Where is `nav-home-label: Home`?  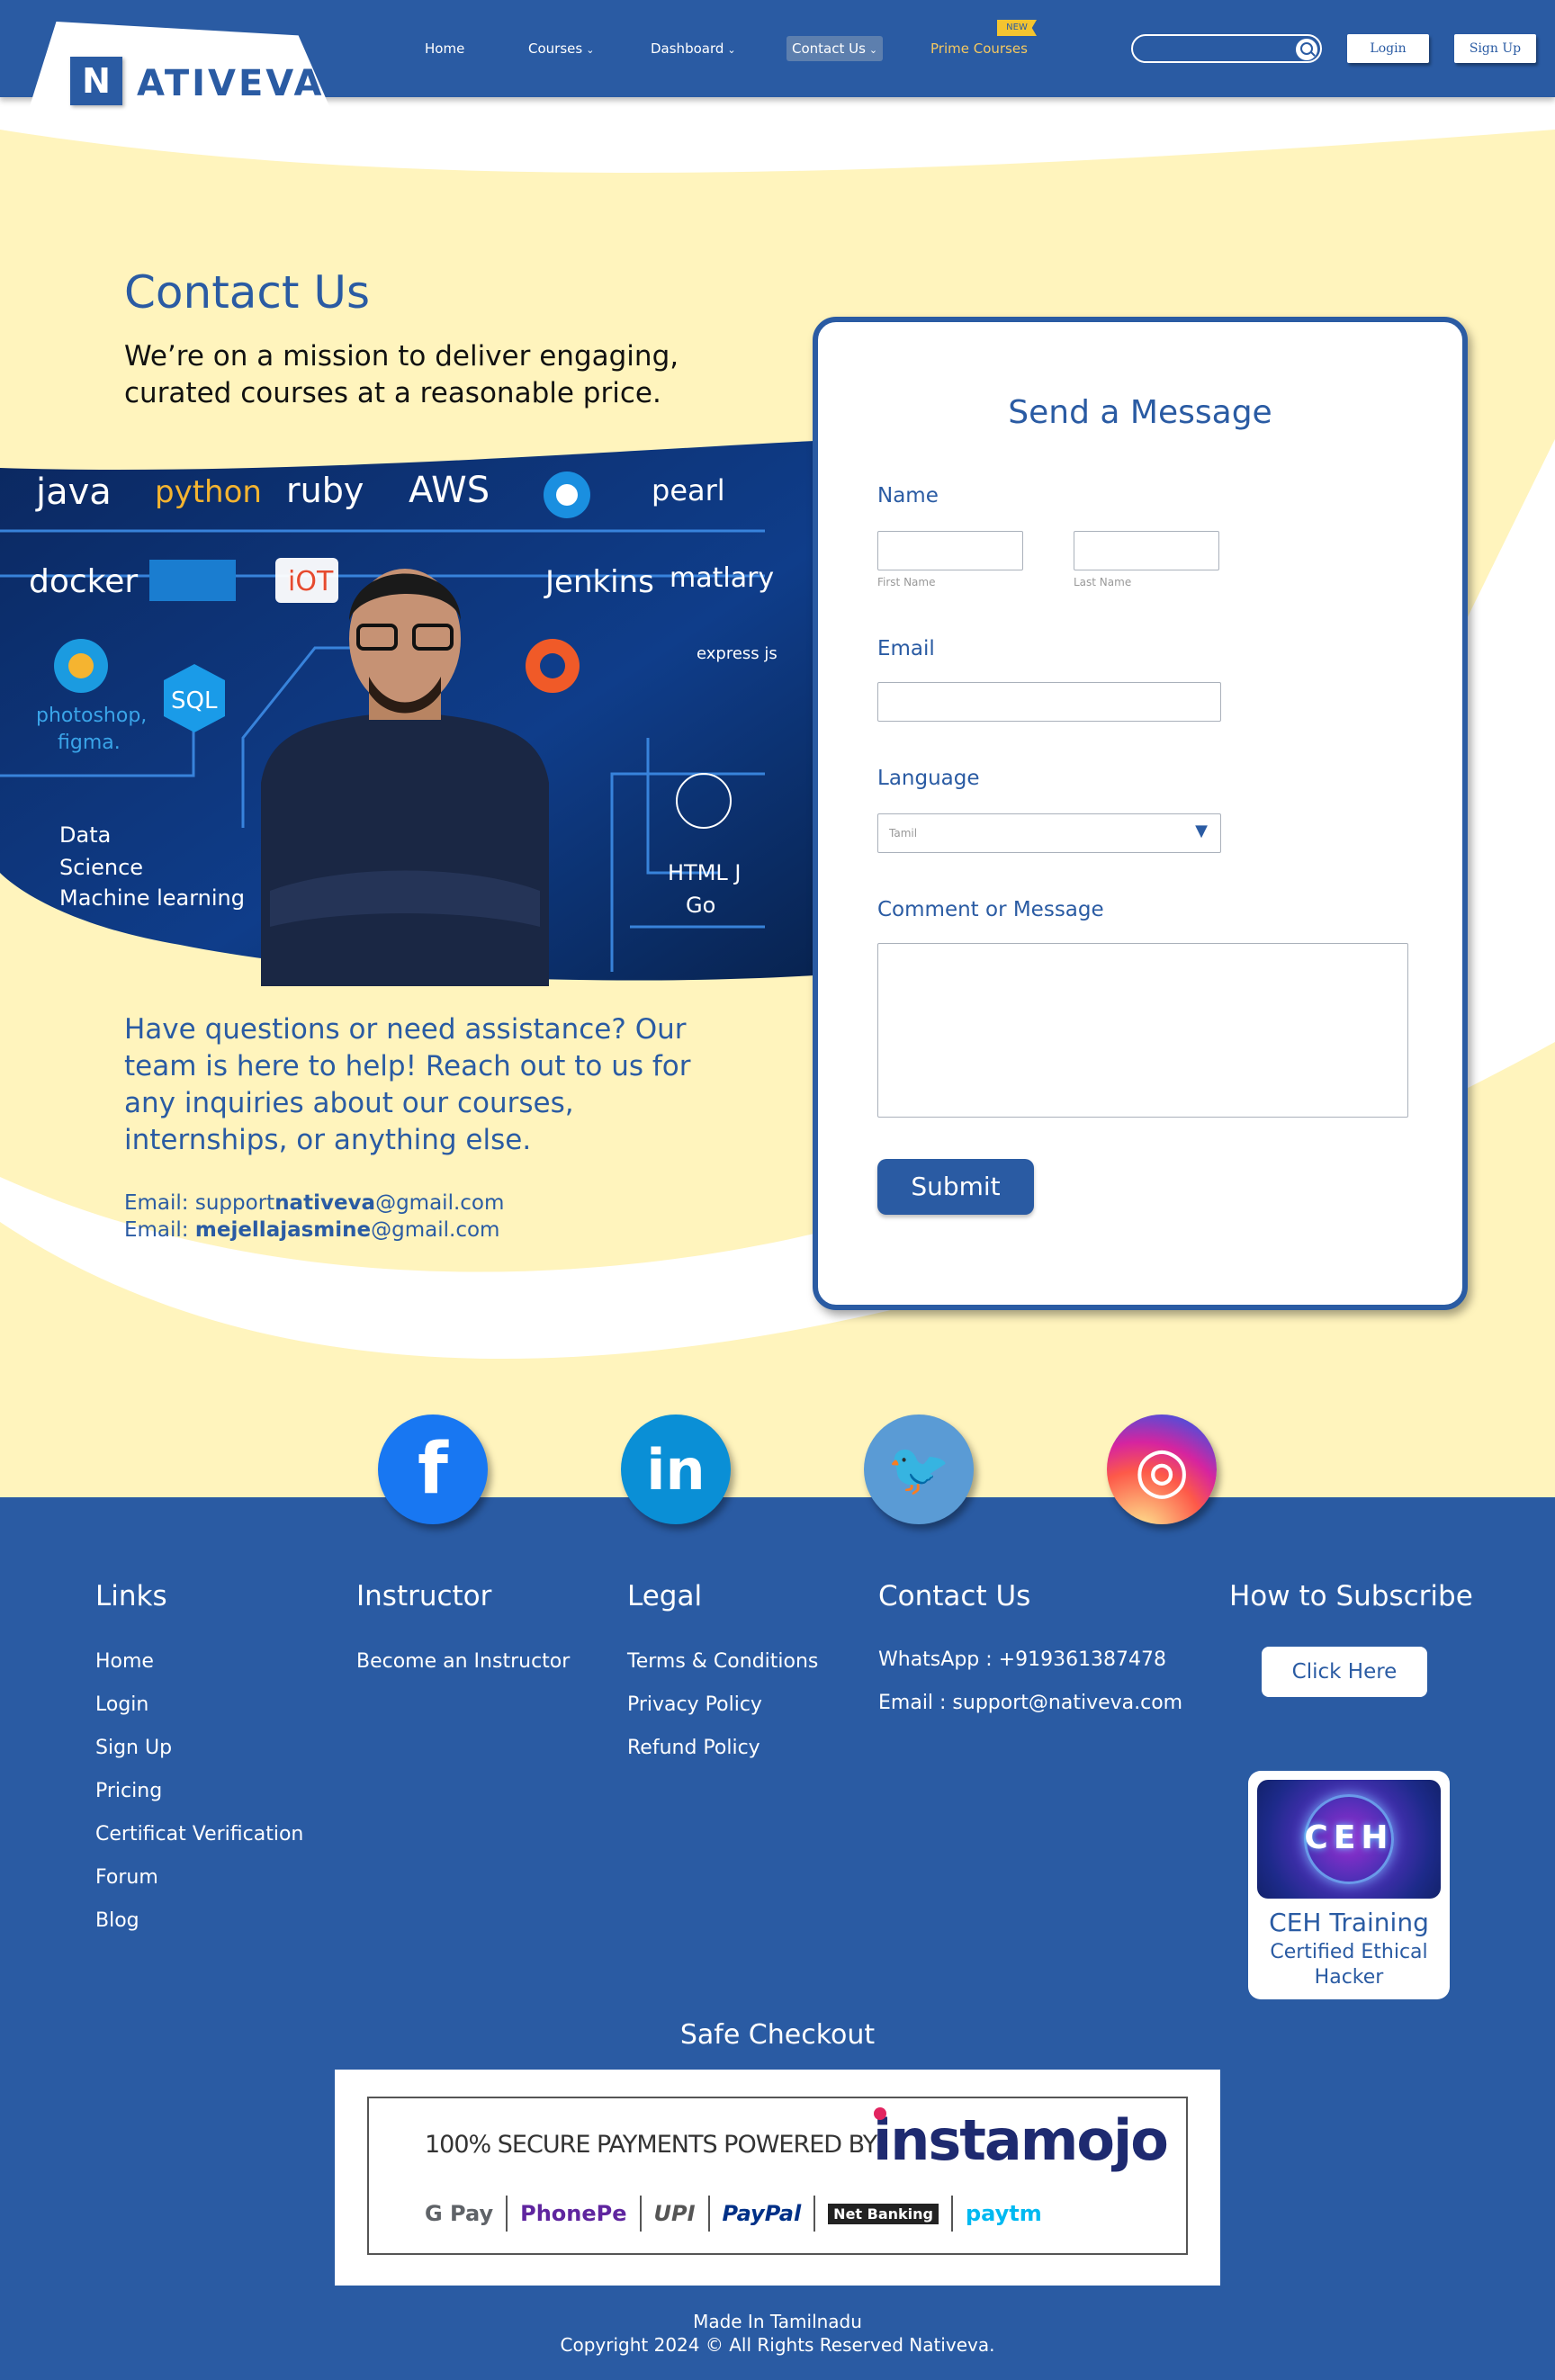
nav-home-label: Home is located at coordinates (445, 49).